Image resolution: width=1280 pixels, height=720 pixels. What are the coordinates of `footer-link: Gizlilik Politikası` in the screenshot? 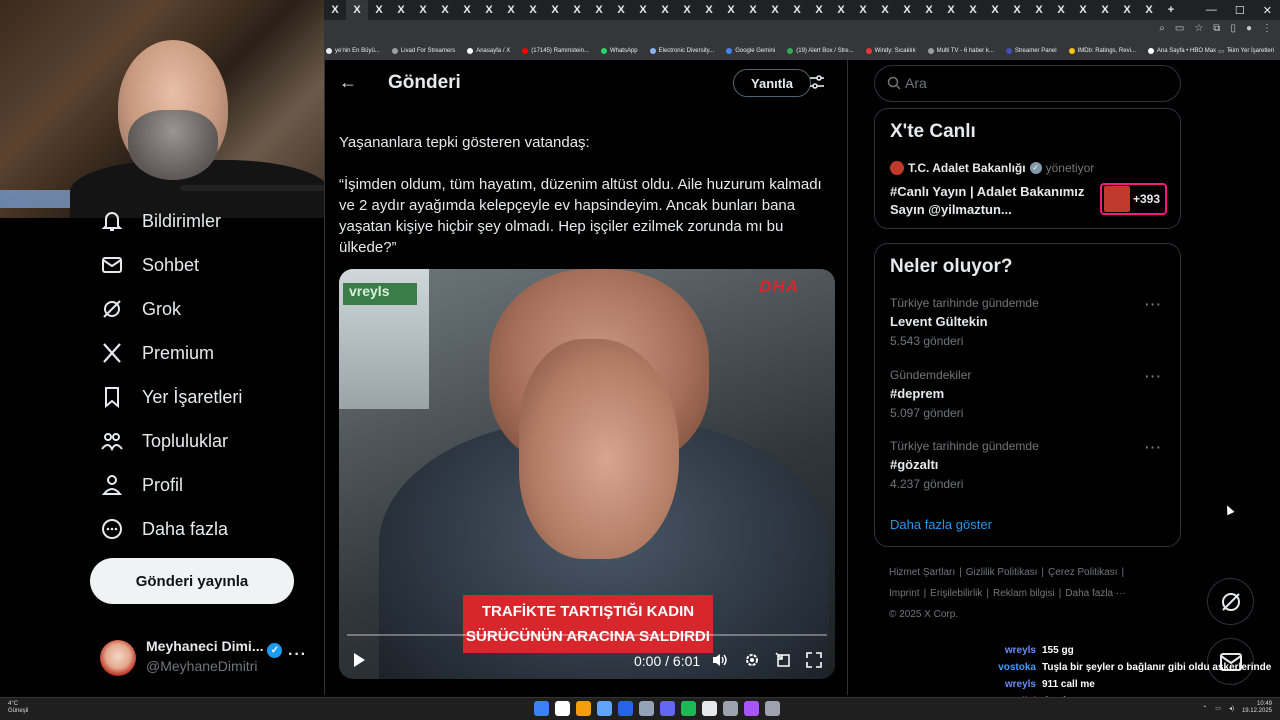 It's located at (1002, 572).